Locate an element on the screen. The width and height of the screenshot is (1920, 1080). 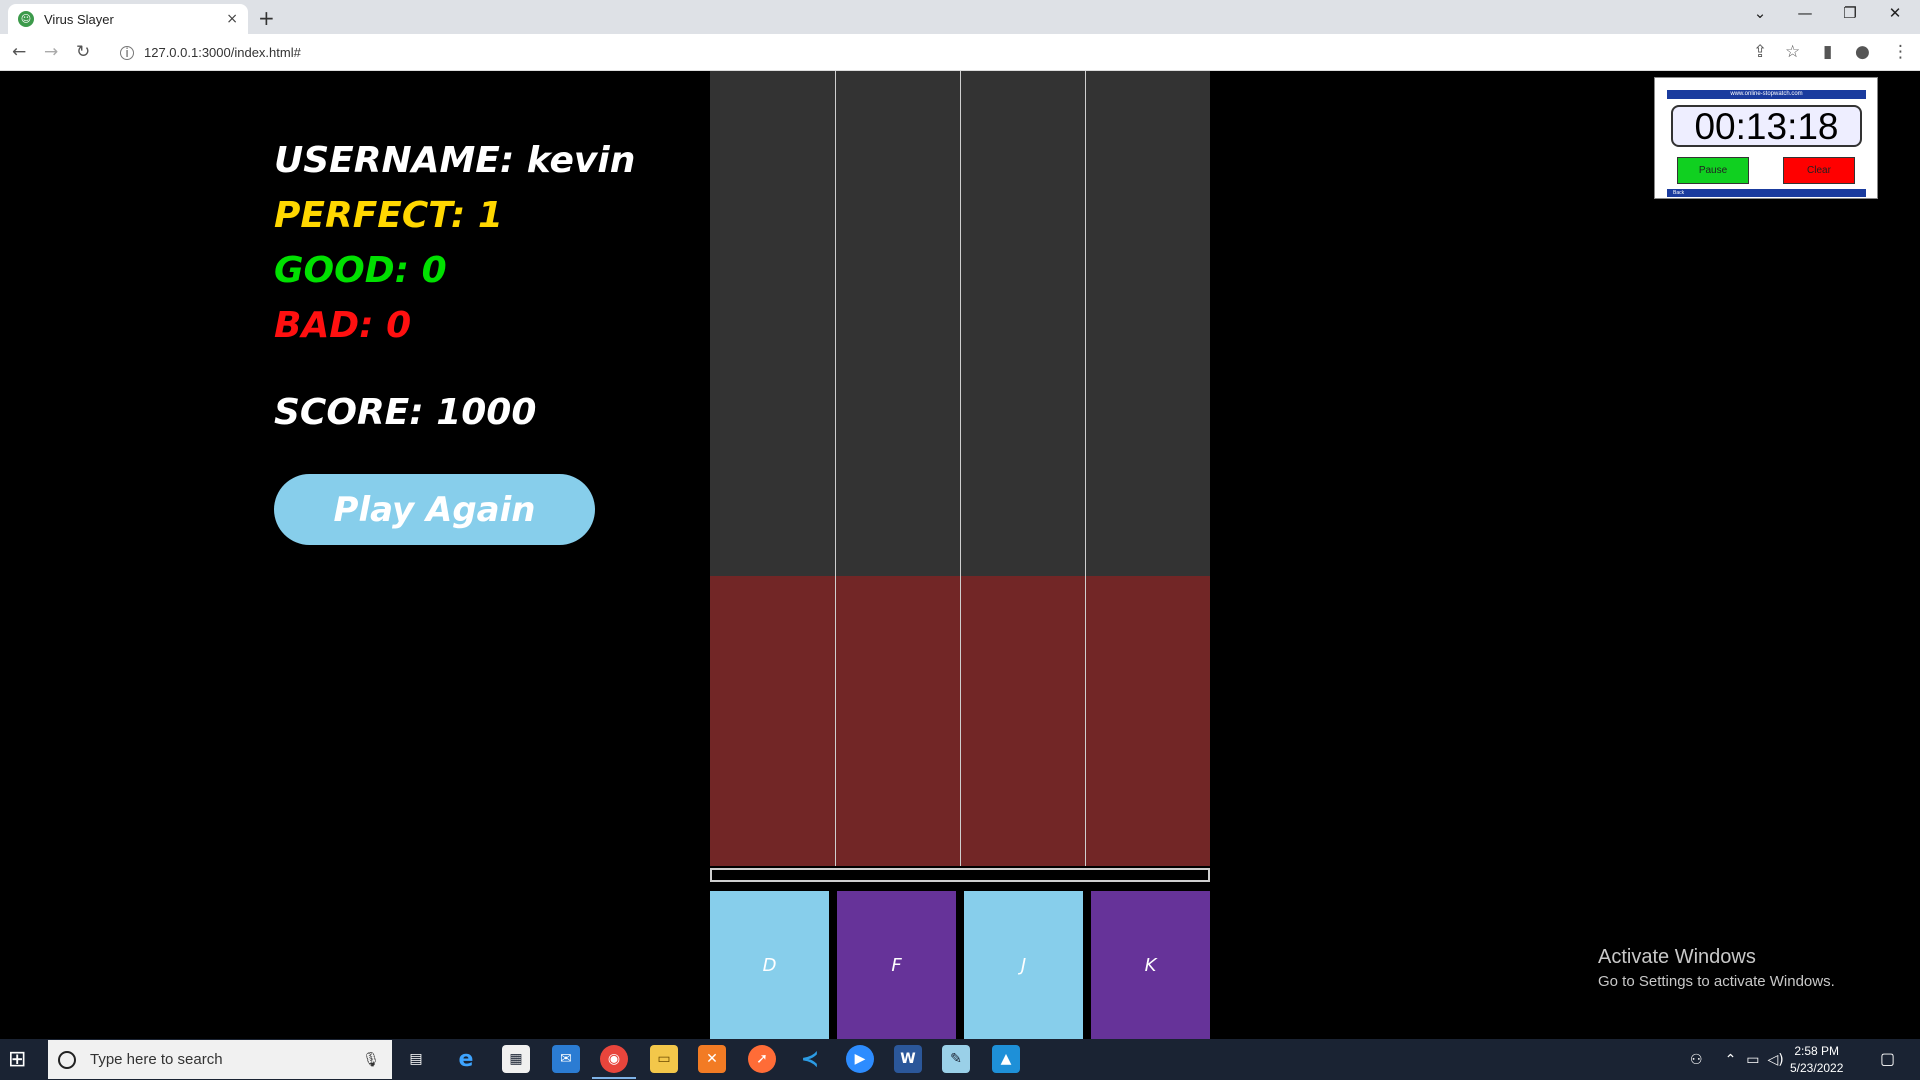
stopwatch-pause-button: Pause is located at coordinates (1713, 170).